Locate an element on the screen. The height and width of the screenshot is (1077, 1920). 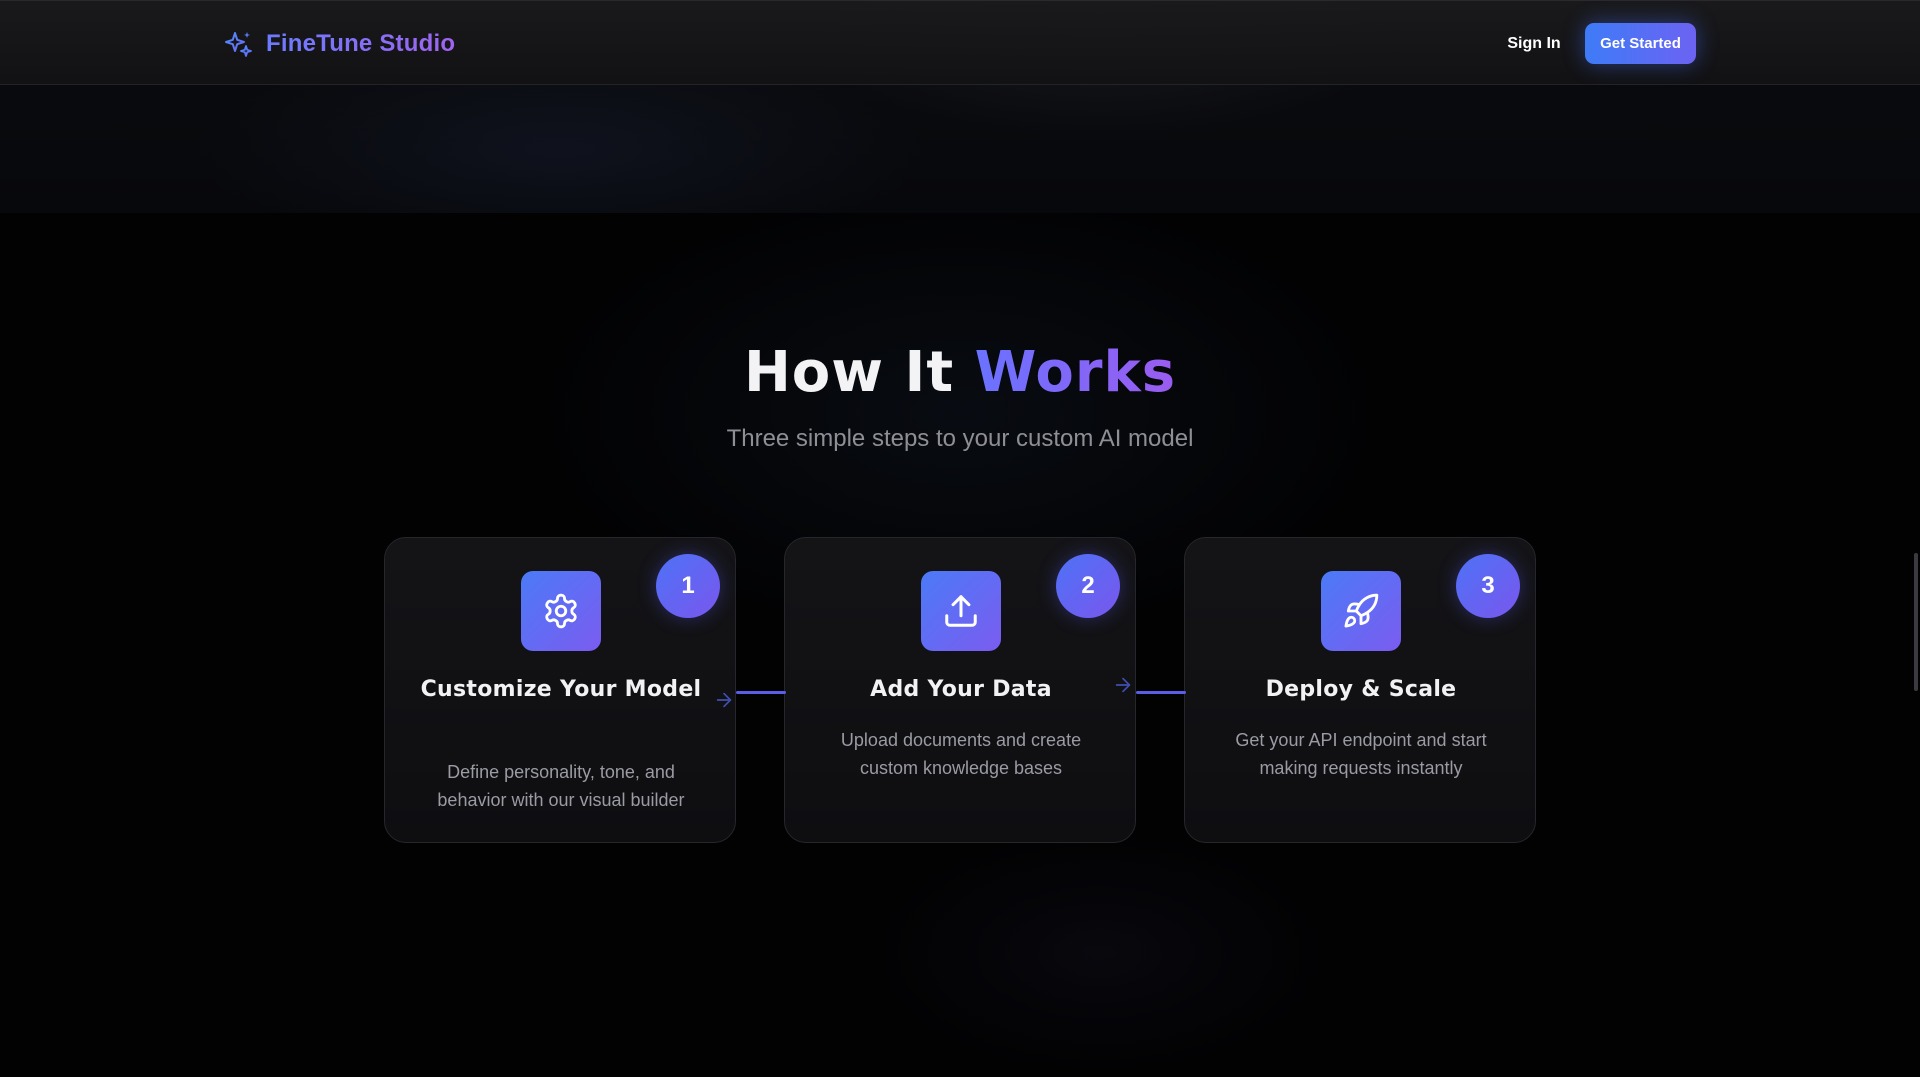
upload-icon is located at coordinates (961, 611).